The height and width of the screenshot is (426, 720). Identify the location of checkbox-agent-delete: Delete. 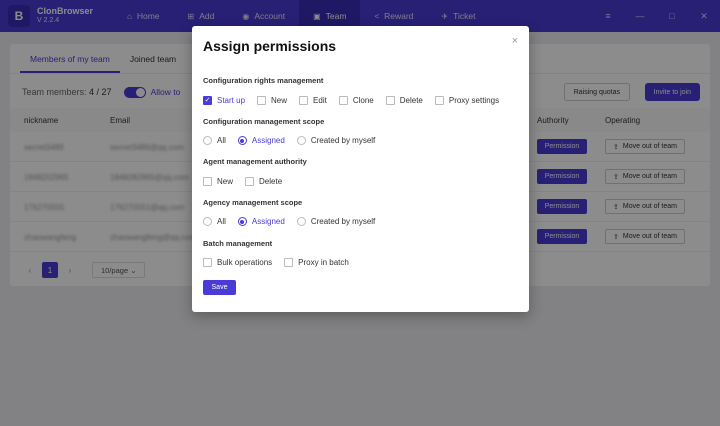
(263, 181).